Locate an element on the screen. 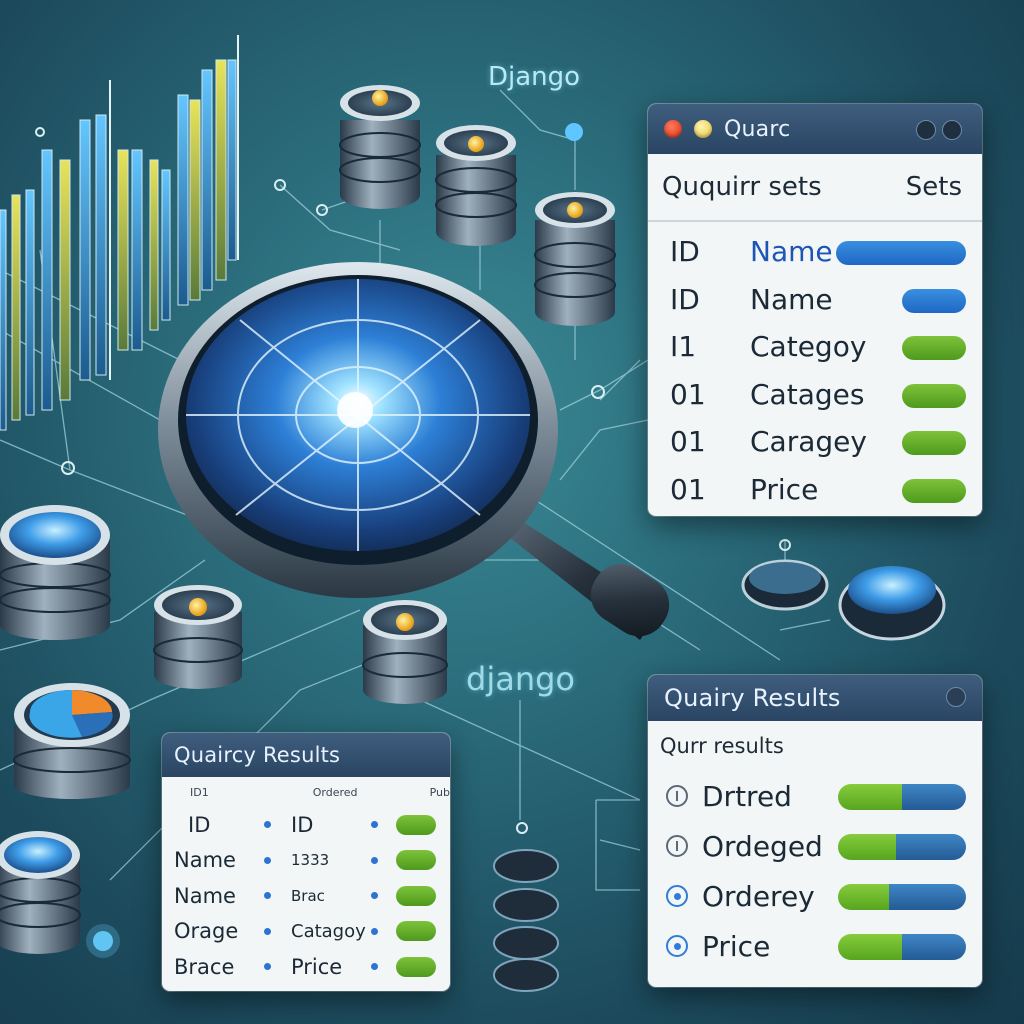  query-row: 01 Price is located at coordinates (815, 490).